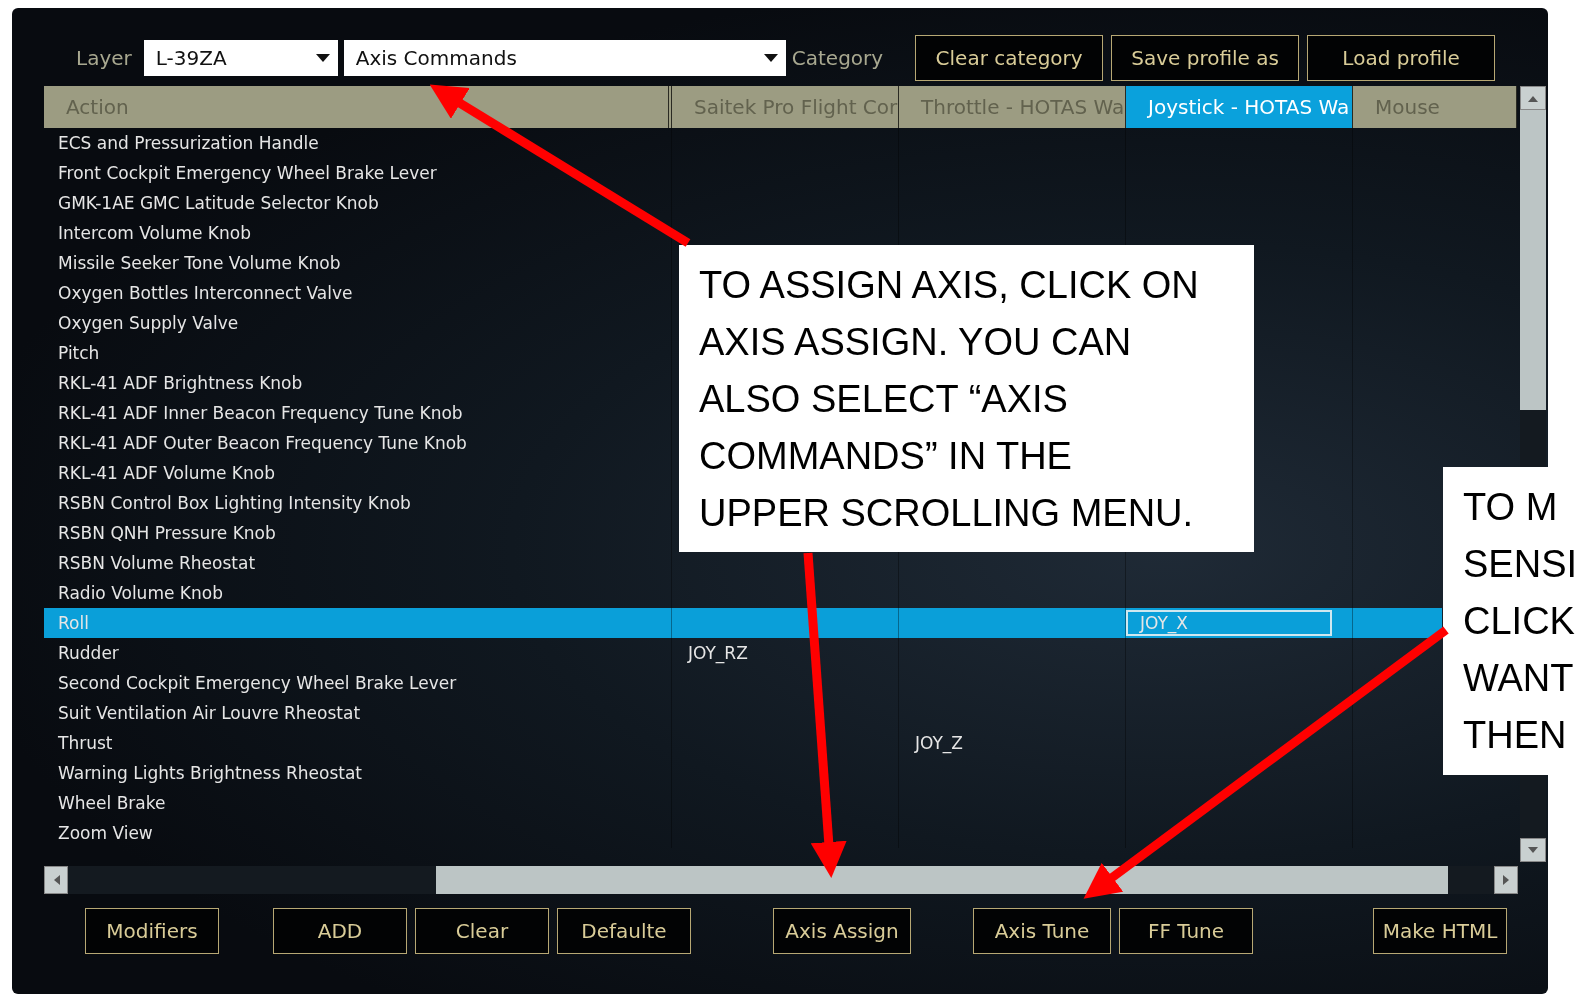 This screenshot has height=1004, width=1583. What do you see at coordinates (88, 653) in the screenshot?
I see `action-label: Rudder` at bounding box center [88, 653].